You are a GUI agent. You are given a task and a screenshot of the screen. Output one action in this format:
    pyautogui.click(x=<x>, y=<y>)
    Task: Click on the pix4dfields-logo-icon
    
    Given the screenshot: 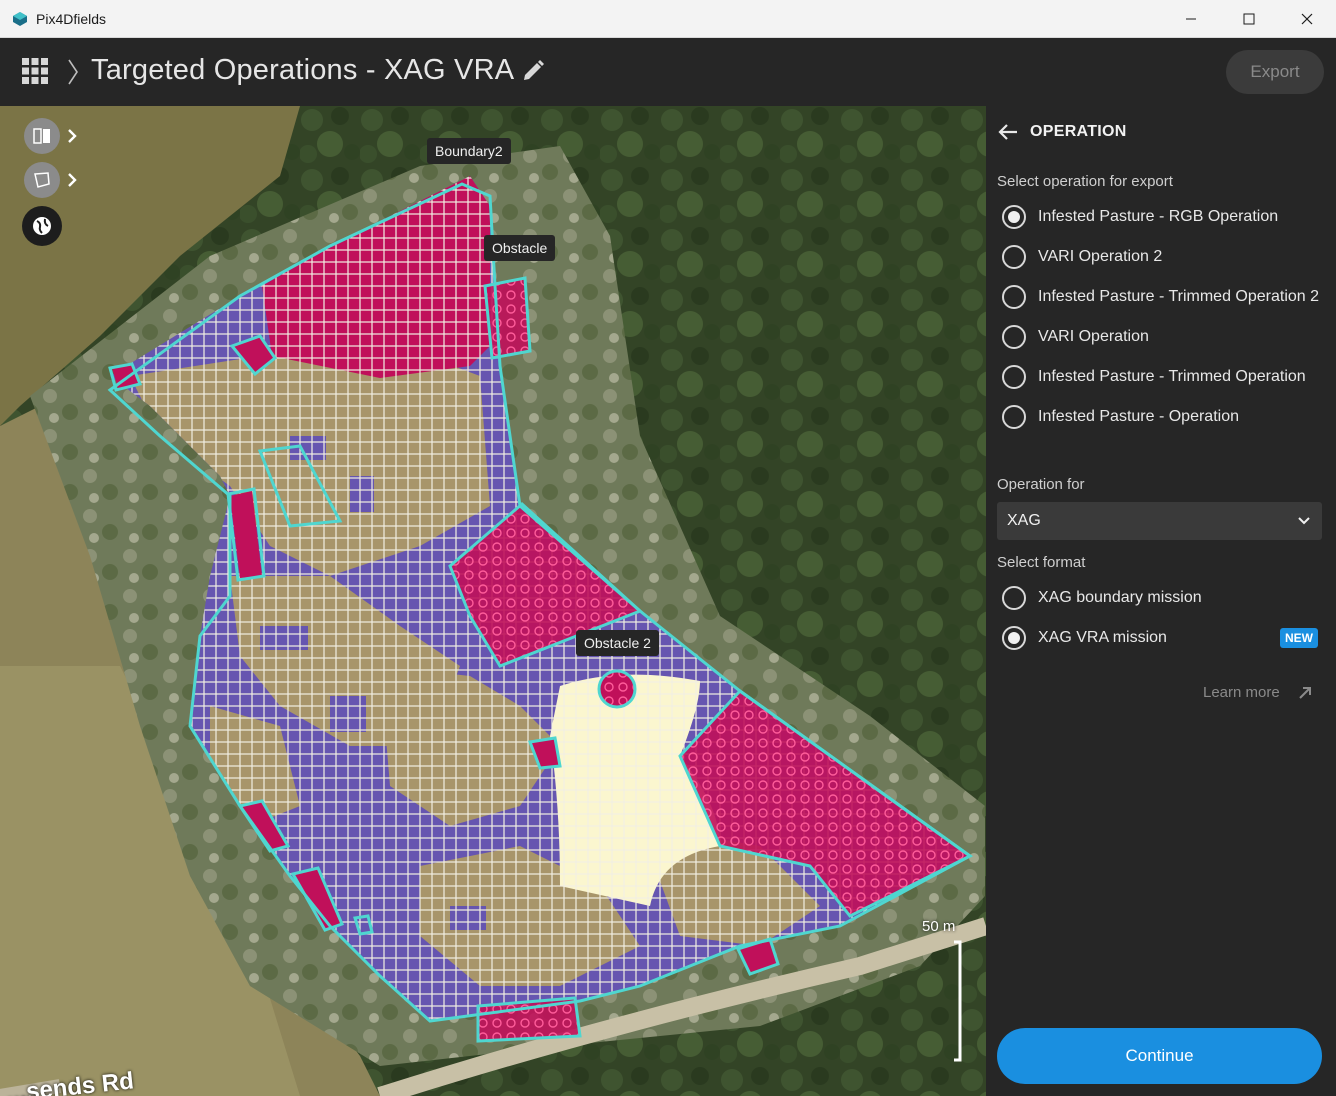 What is the action you would take?
    pyautogui.click(x=20, y=18)
    